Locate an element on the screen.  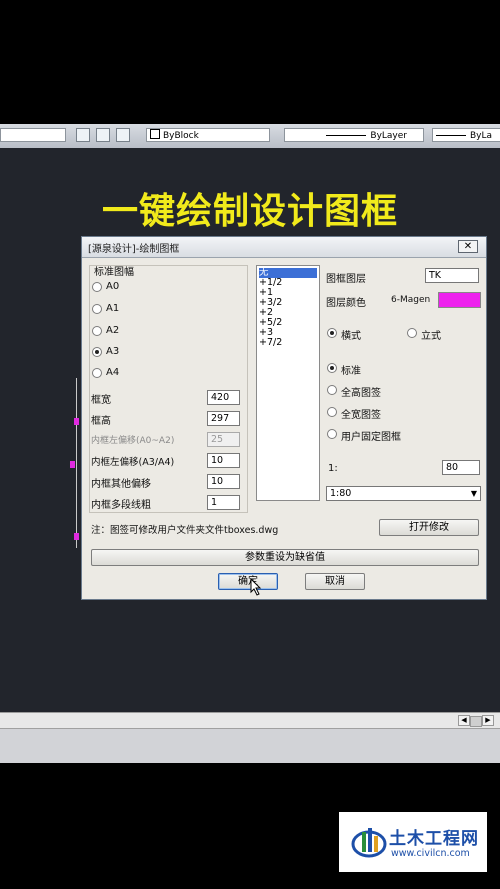
inner-left-offset-a3a4-label: 内框左偏移(A3/A4) is located at coordinates (133, 462).